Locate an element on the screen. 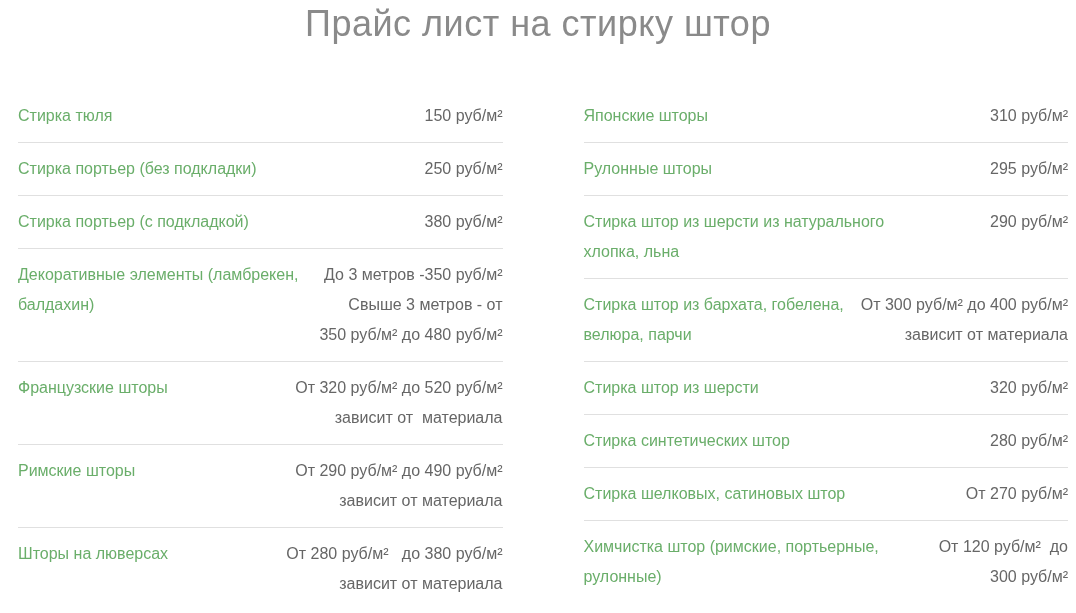 This screenshot has width=1076, height=613. price-text: 290 руб/м² is located at coordinates (1029, 222).